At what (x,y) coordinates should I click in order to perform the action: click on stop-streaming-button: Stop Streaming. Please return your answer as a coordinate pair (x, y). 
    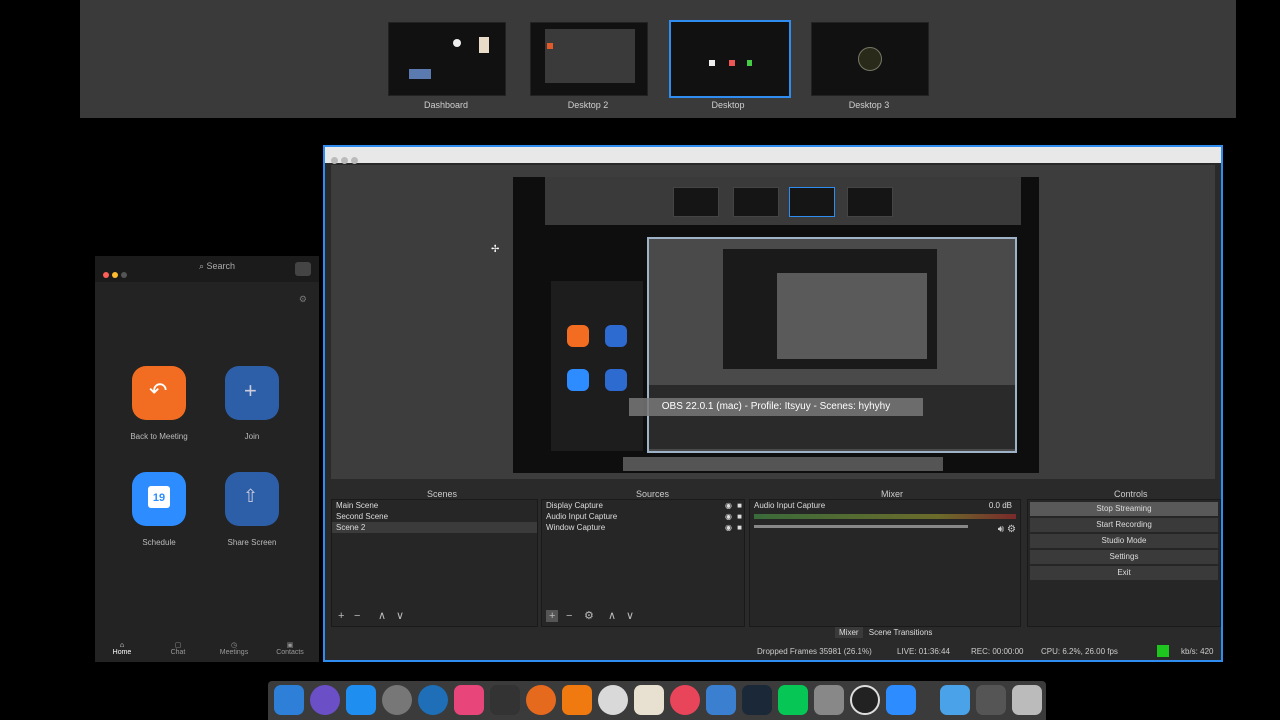
    Looking at the image, I should click on (1124, 509).